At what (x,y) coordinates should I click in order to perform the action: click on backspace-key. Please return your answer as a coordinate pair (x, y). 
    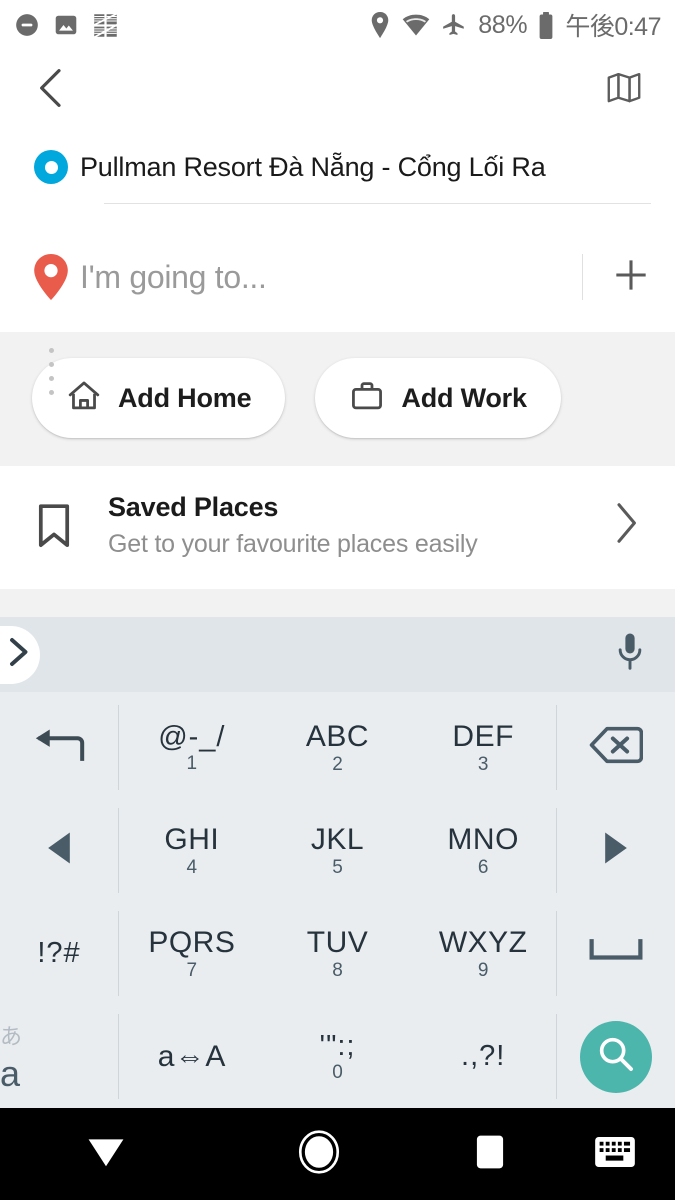
    Looking at the image, I should click on (616, 747).